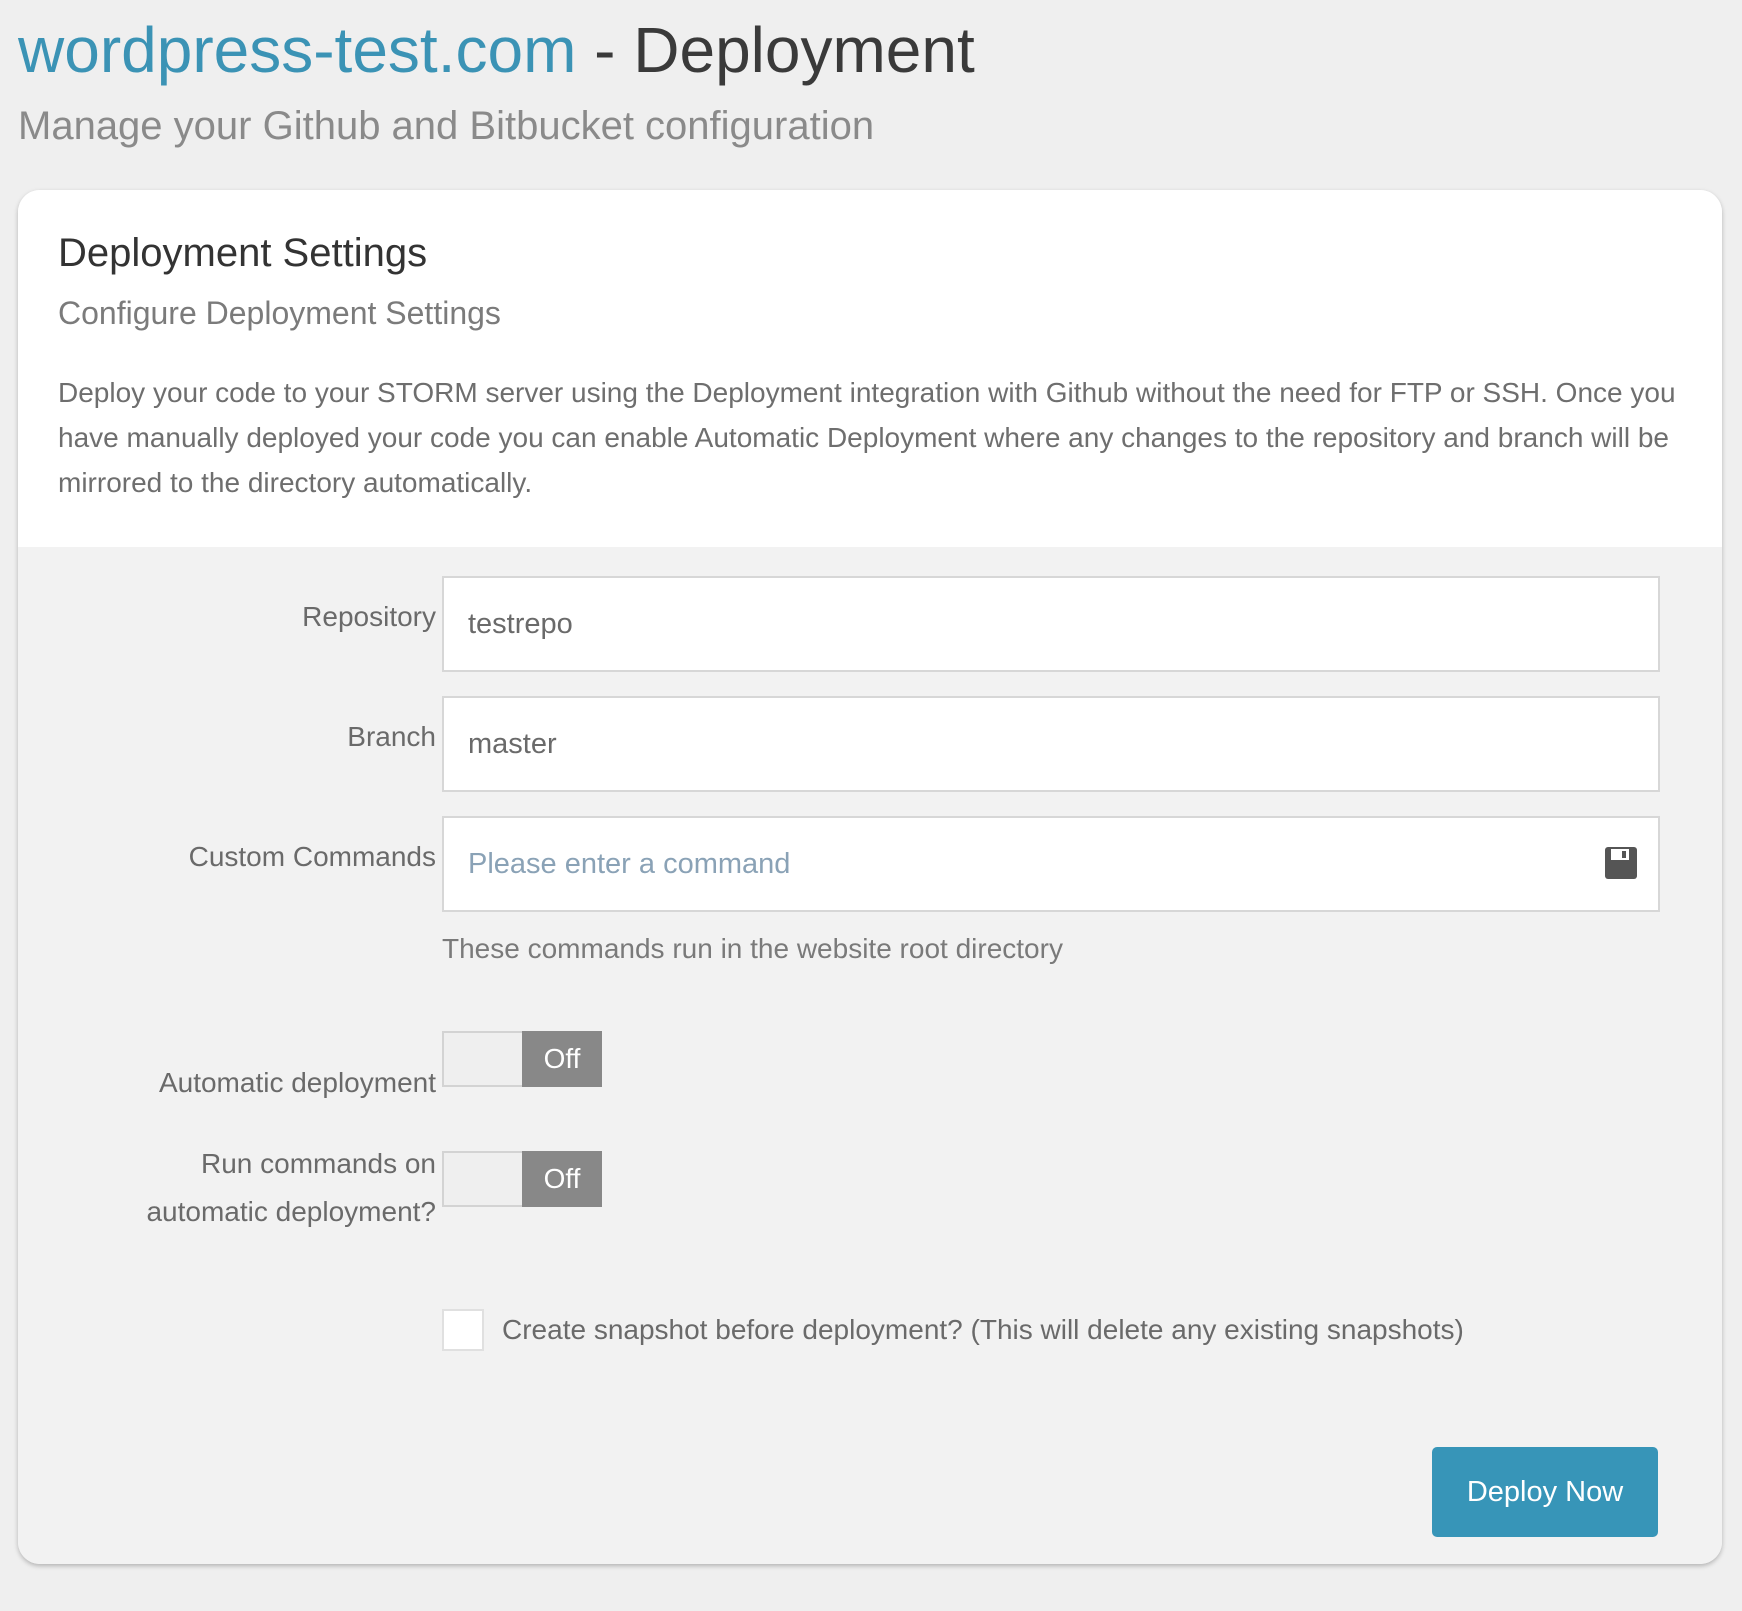 The image size is (1742, 1611). What do you see at coordinates (1051, 744) in the screenshot?
I see `branch-input` at bounding box center [1051, 744].